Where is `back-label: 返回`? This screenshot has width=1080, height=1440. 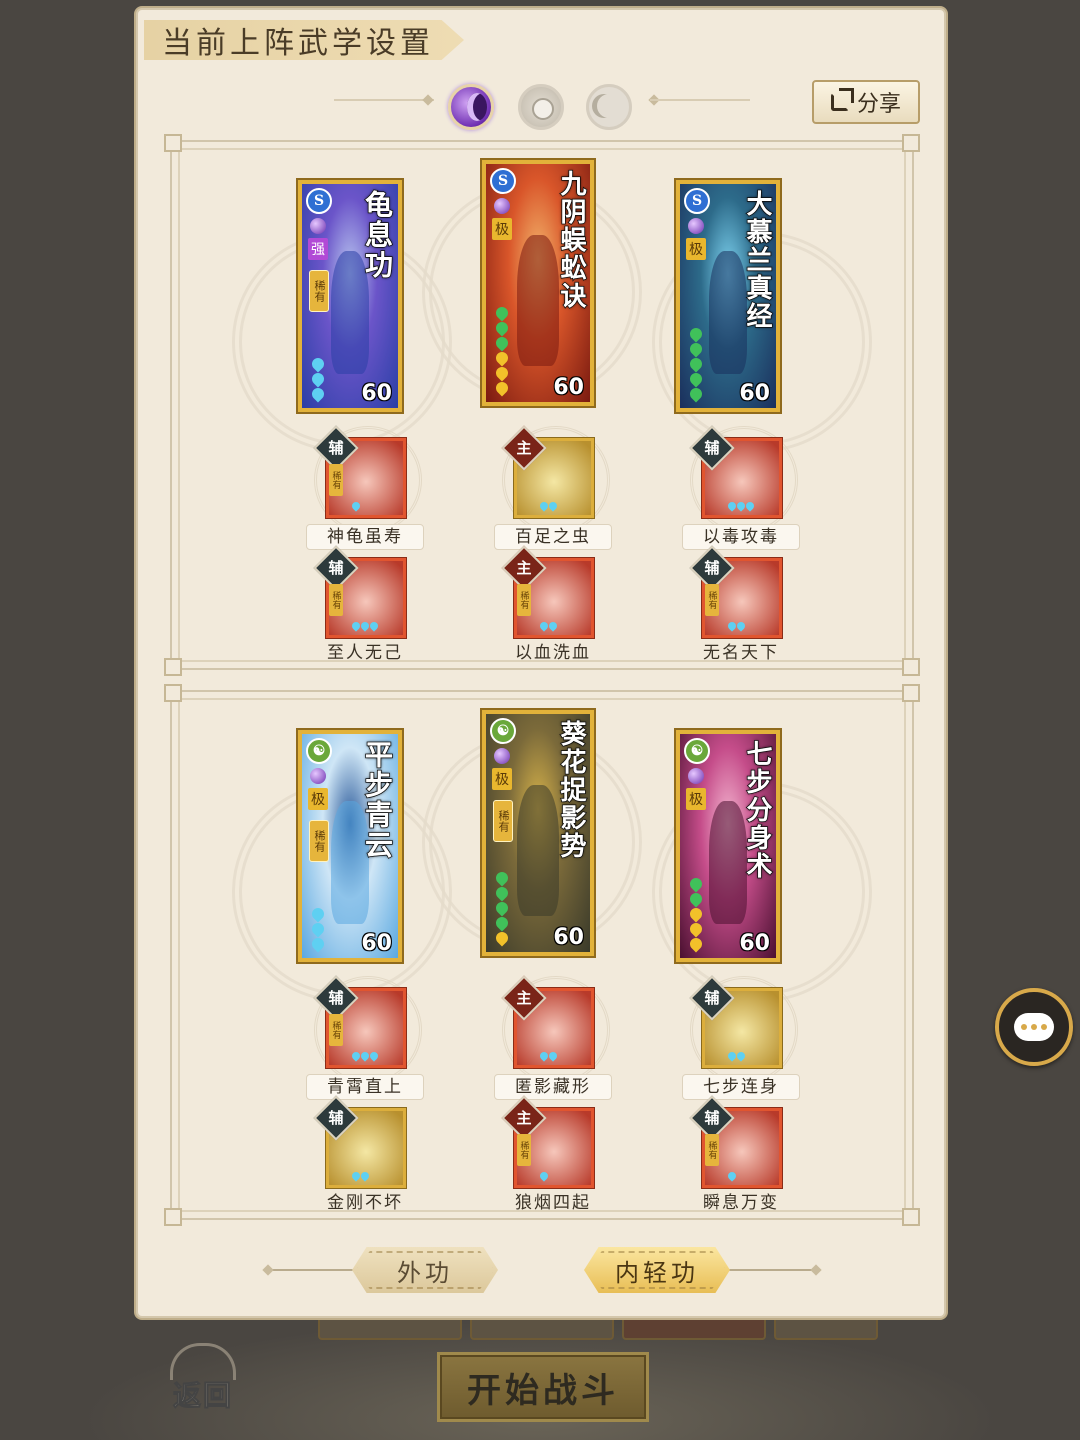
back-label: 返回 is located at coordinates (202, 1395).